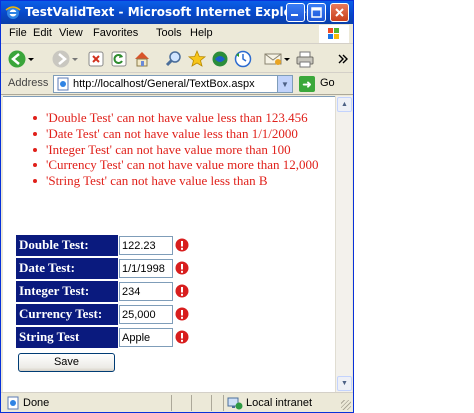 Image resolution: width=474 pixels, height=413 pixels. I want to click on date-test-input: 1/1/1998, so click(146, 268).